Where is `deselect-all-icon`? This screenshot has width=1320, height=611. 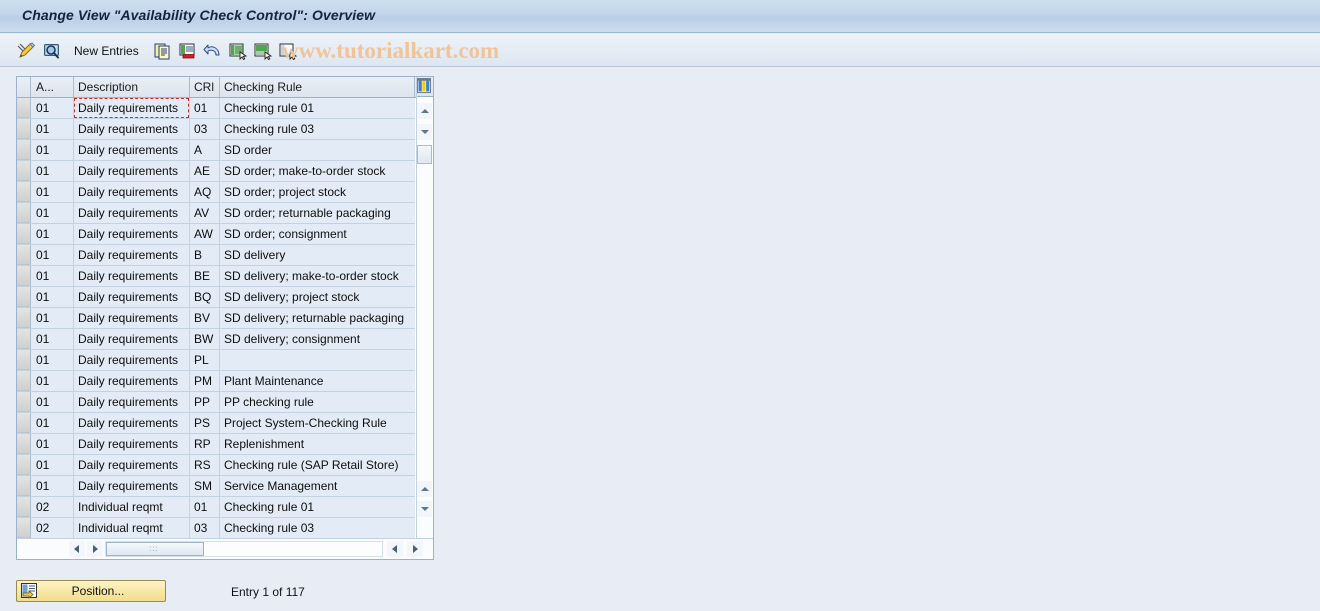
deselect-all-icon is located at coordinates (288, 51).